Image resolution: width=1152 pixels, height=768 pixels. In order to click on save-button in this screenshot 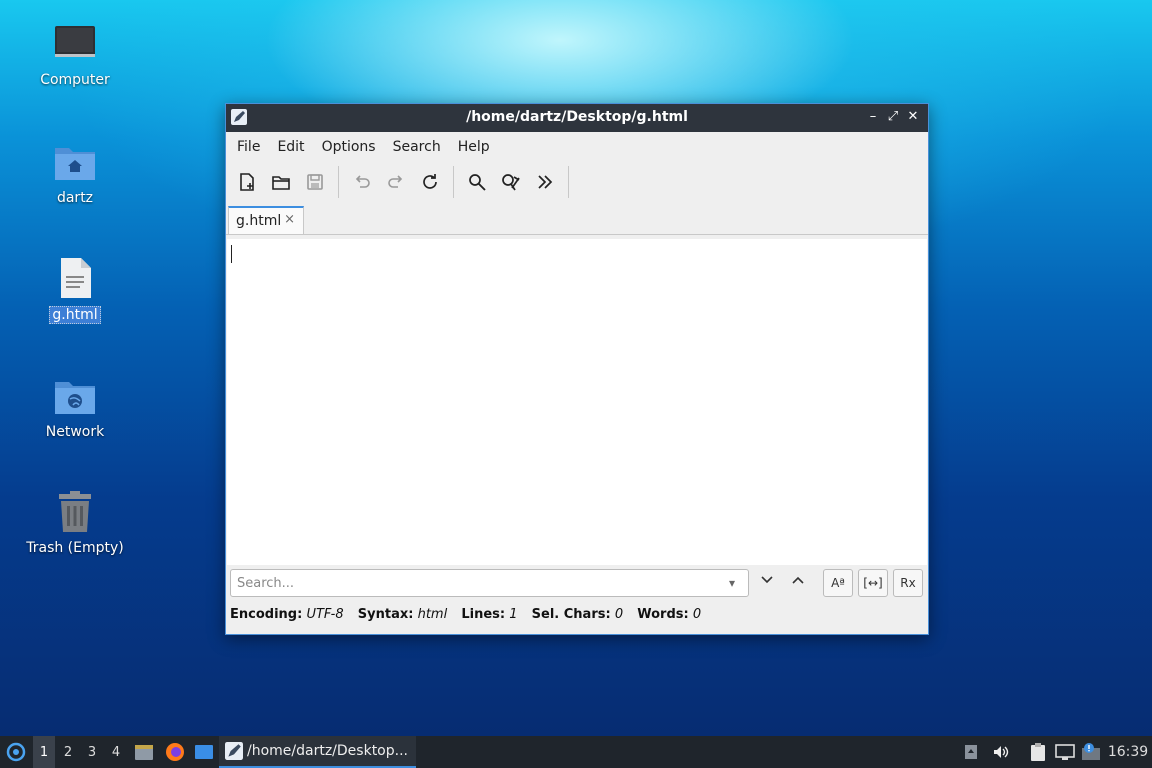, I will do `click(315, 182)`.